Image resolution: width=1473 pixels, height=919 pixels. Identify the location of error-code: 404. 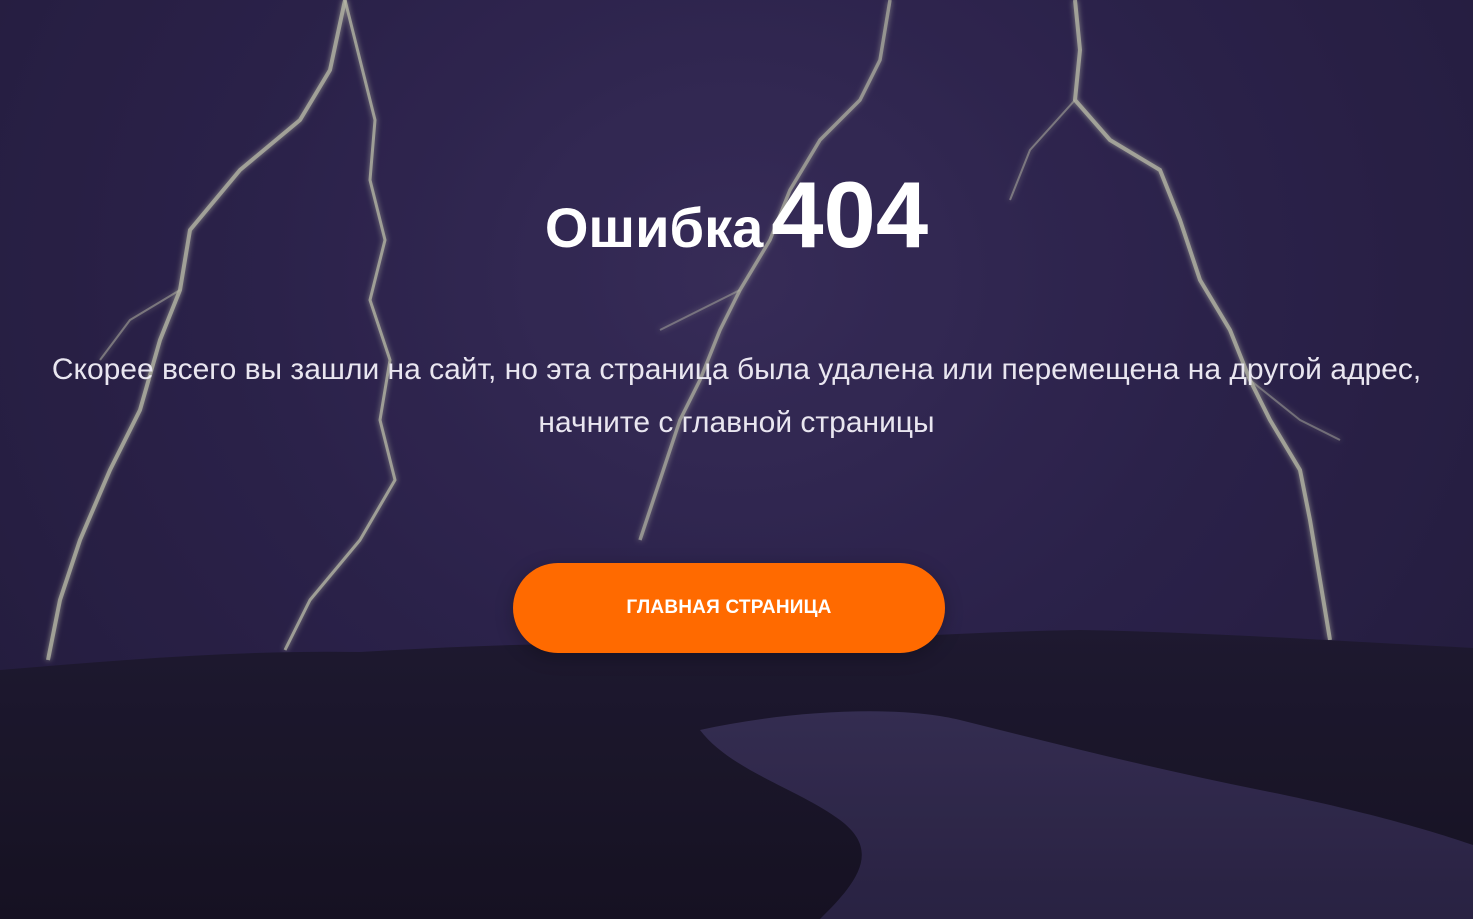
(850, 214).